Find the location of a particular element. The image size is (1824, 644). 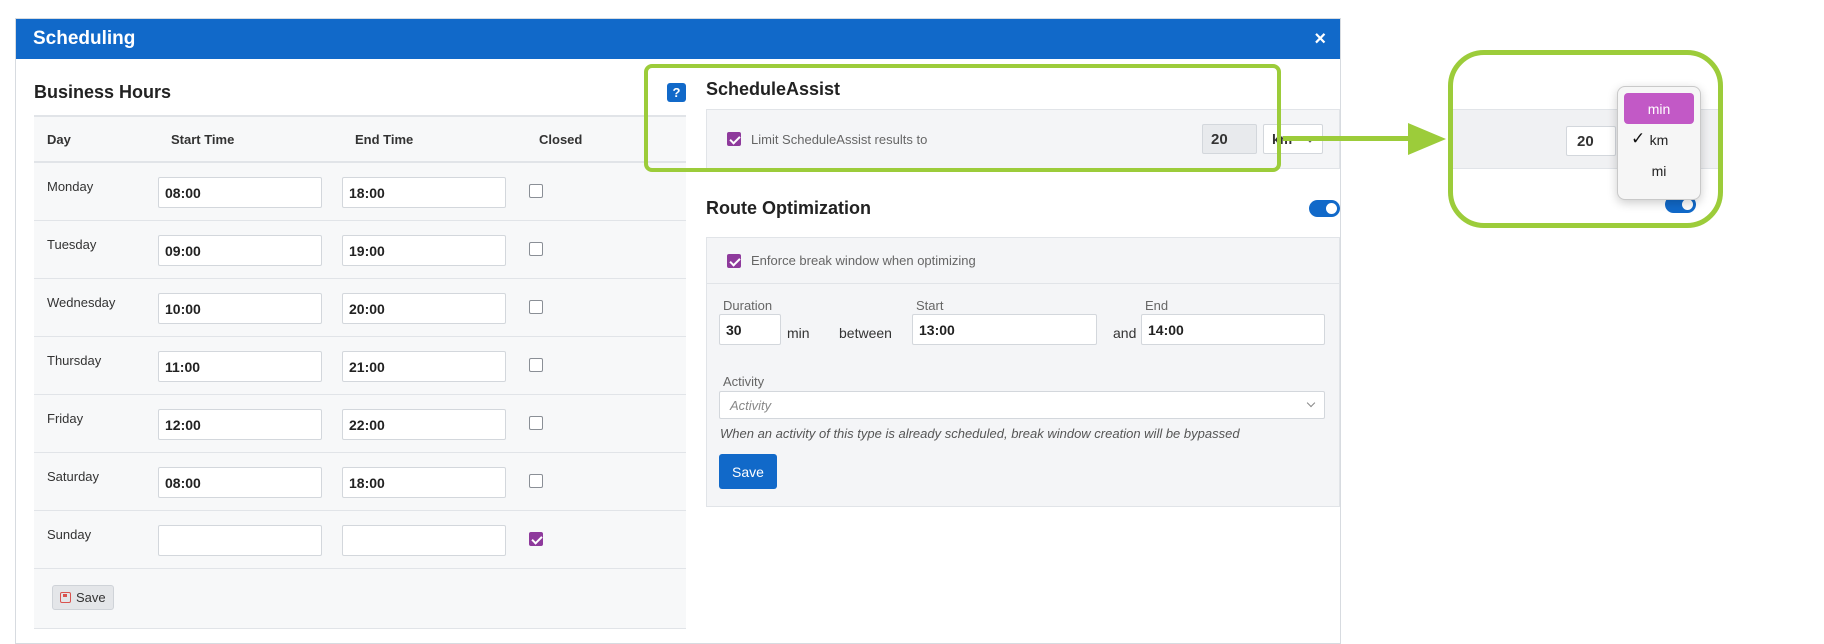

day-cell: Tuesday is located at coordinates (96, 249).